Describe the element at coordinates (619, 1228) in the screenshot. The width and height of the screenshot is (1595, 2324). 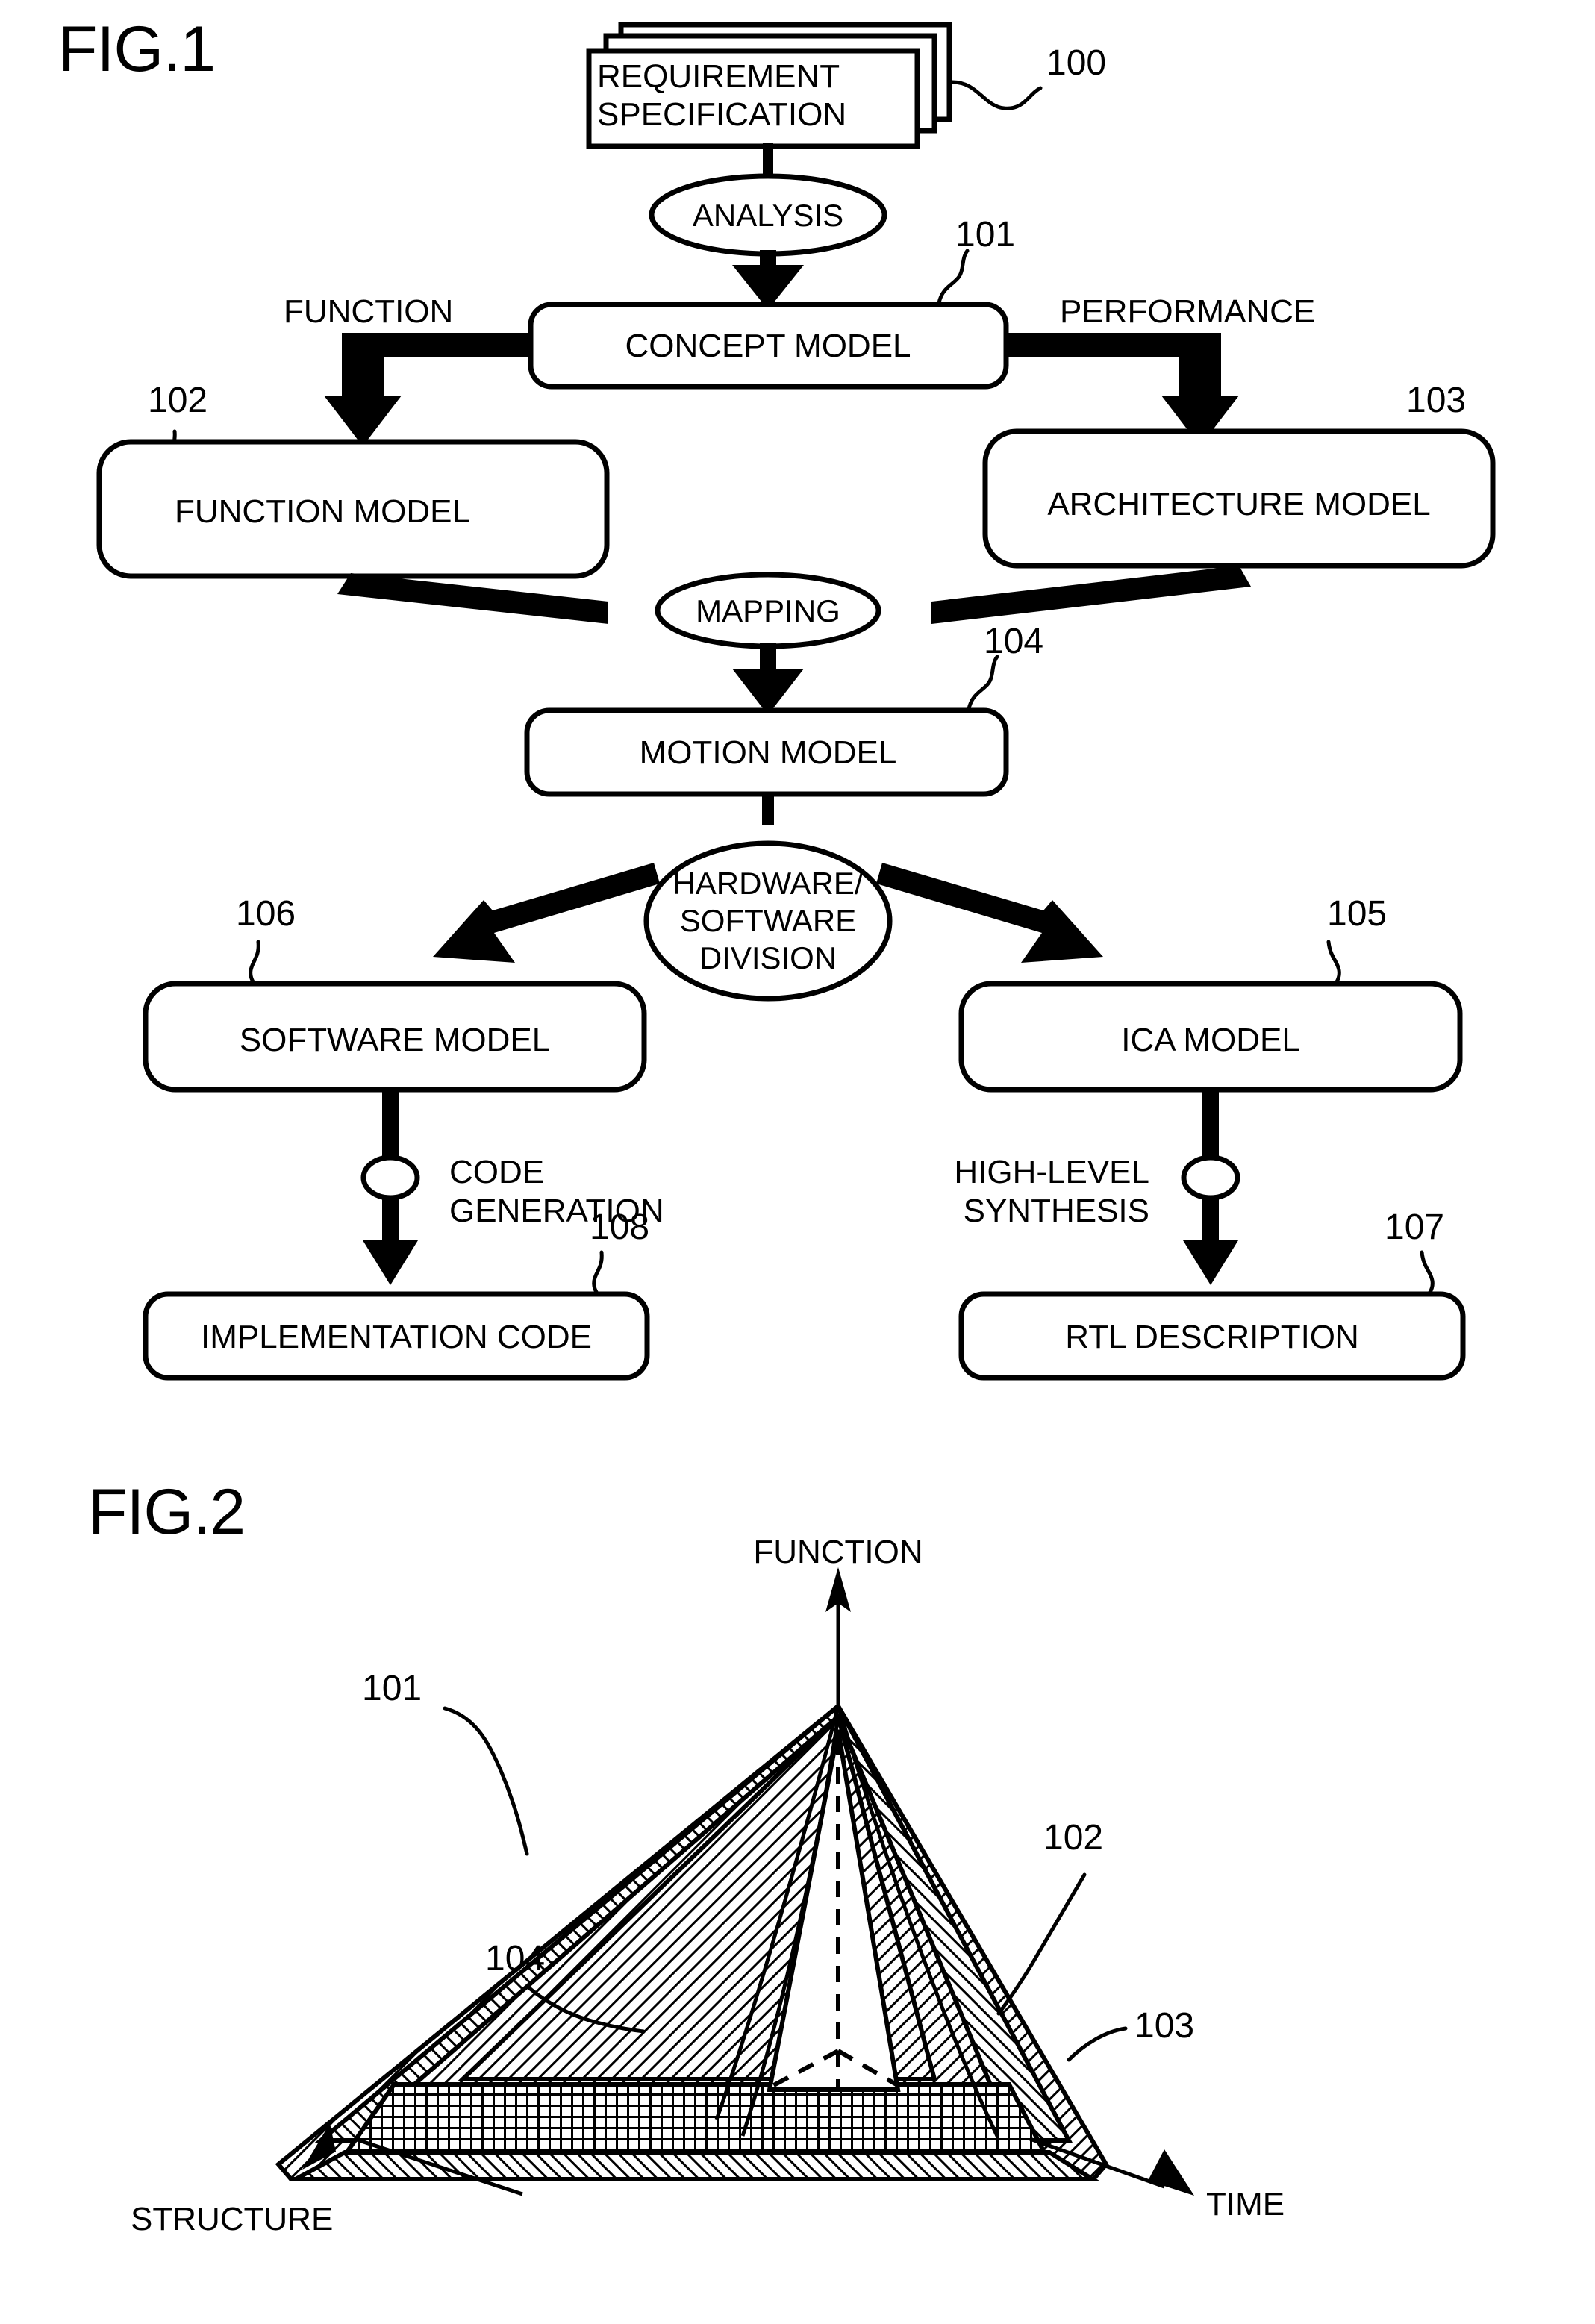
I see `ref-108: 108` at that location.